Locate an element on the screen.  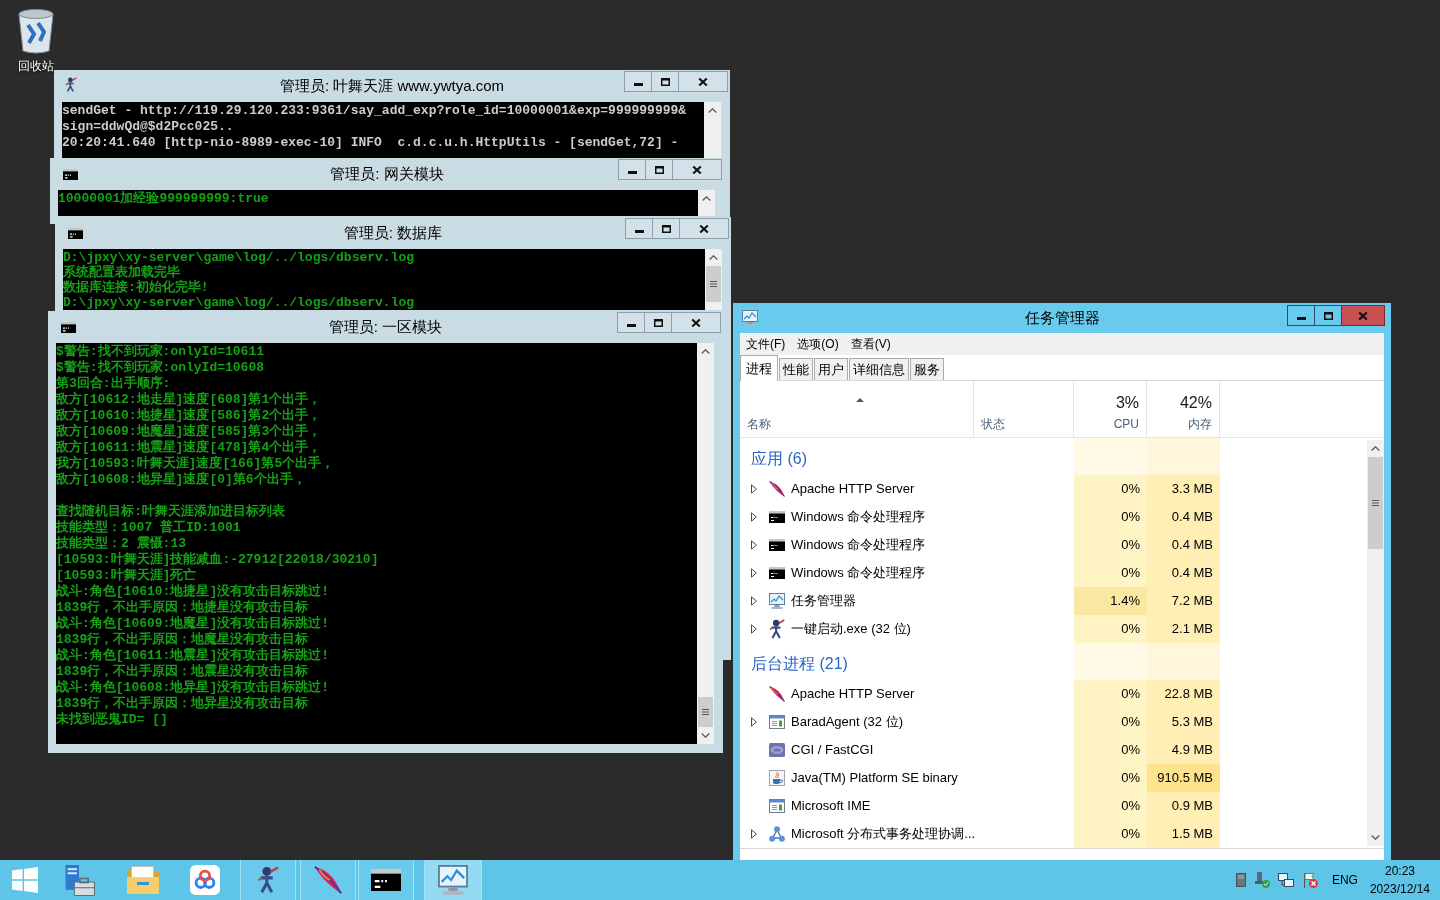
menu-item: 查看(V) is located at coordinates (870, 344).